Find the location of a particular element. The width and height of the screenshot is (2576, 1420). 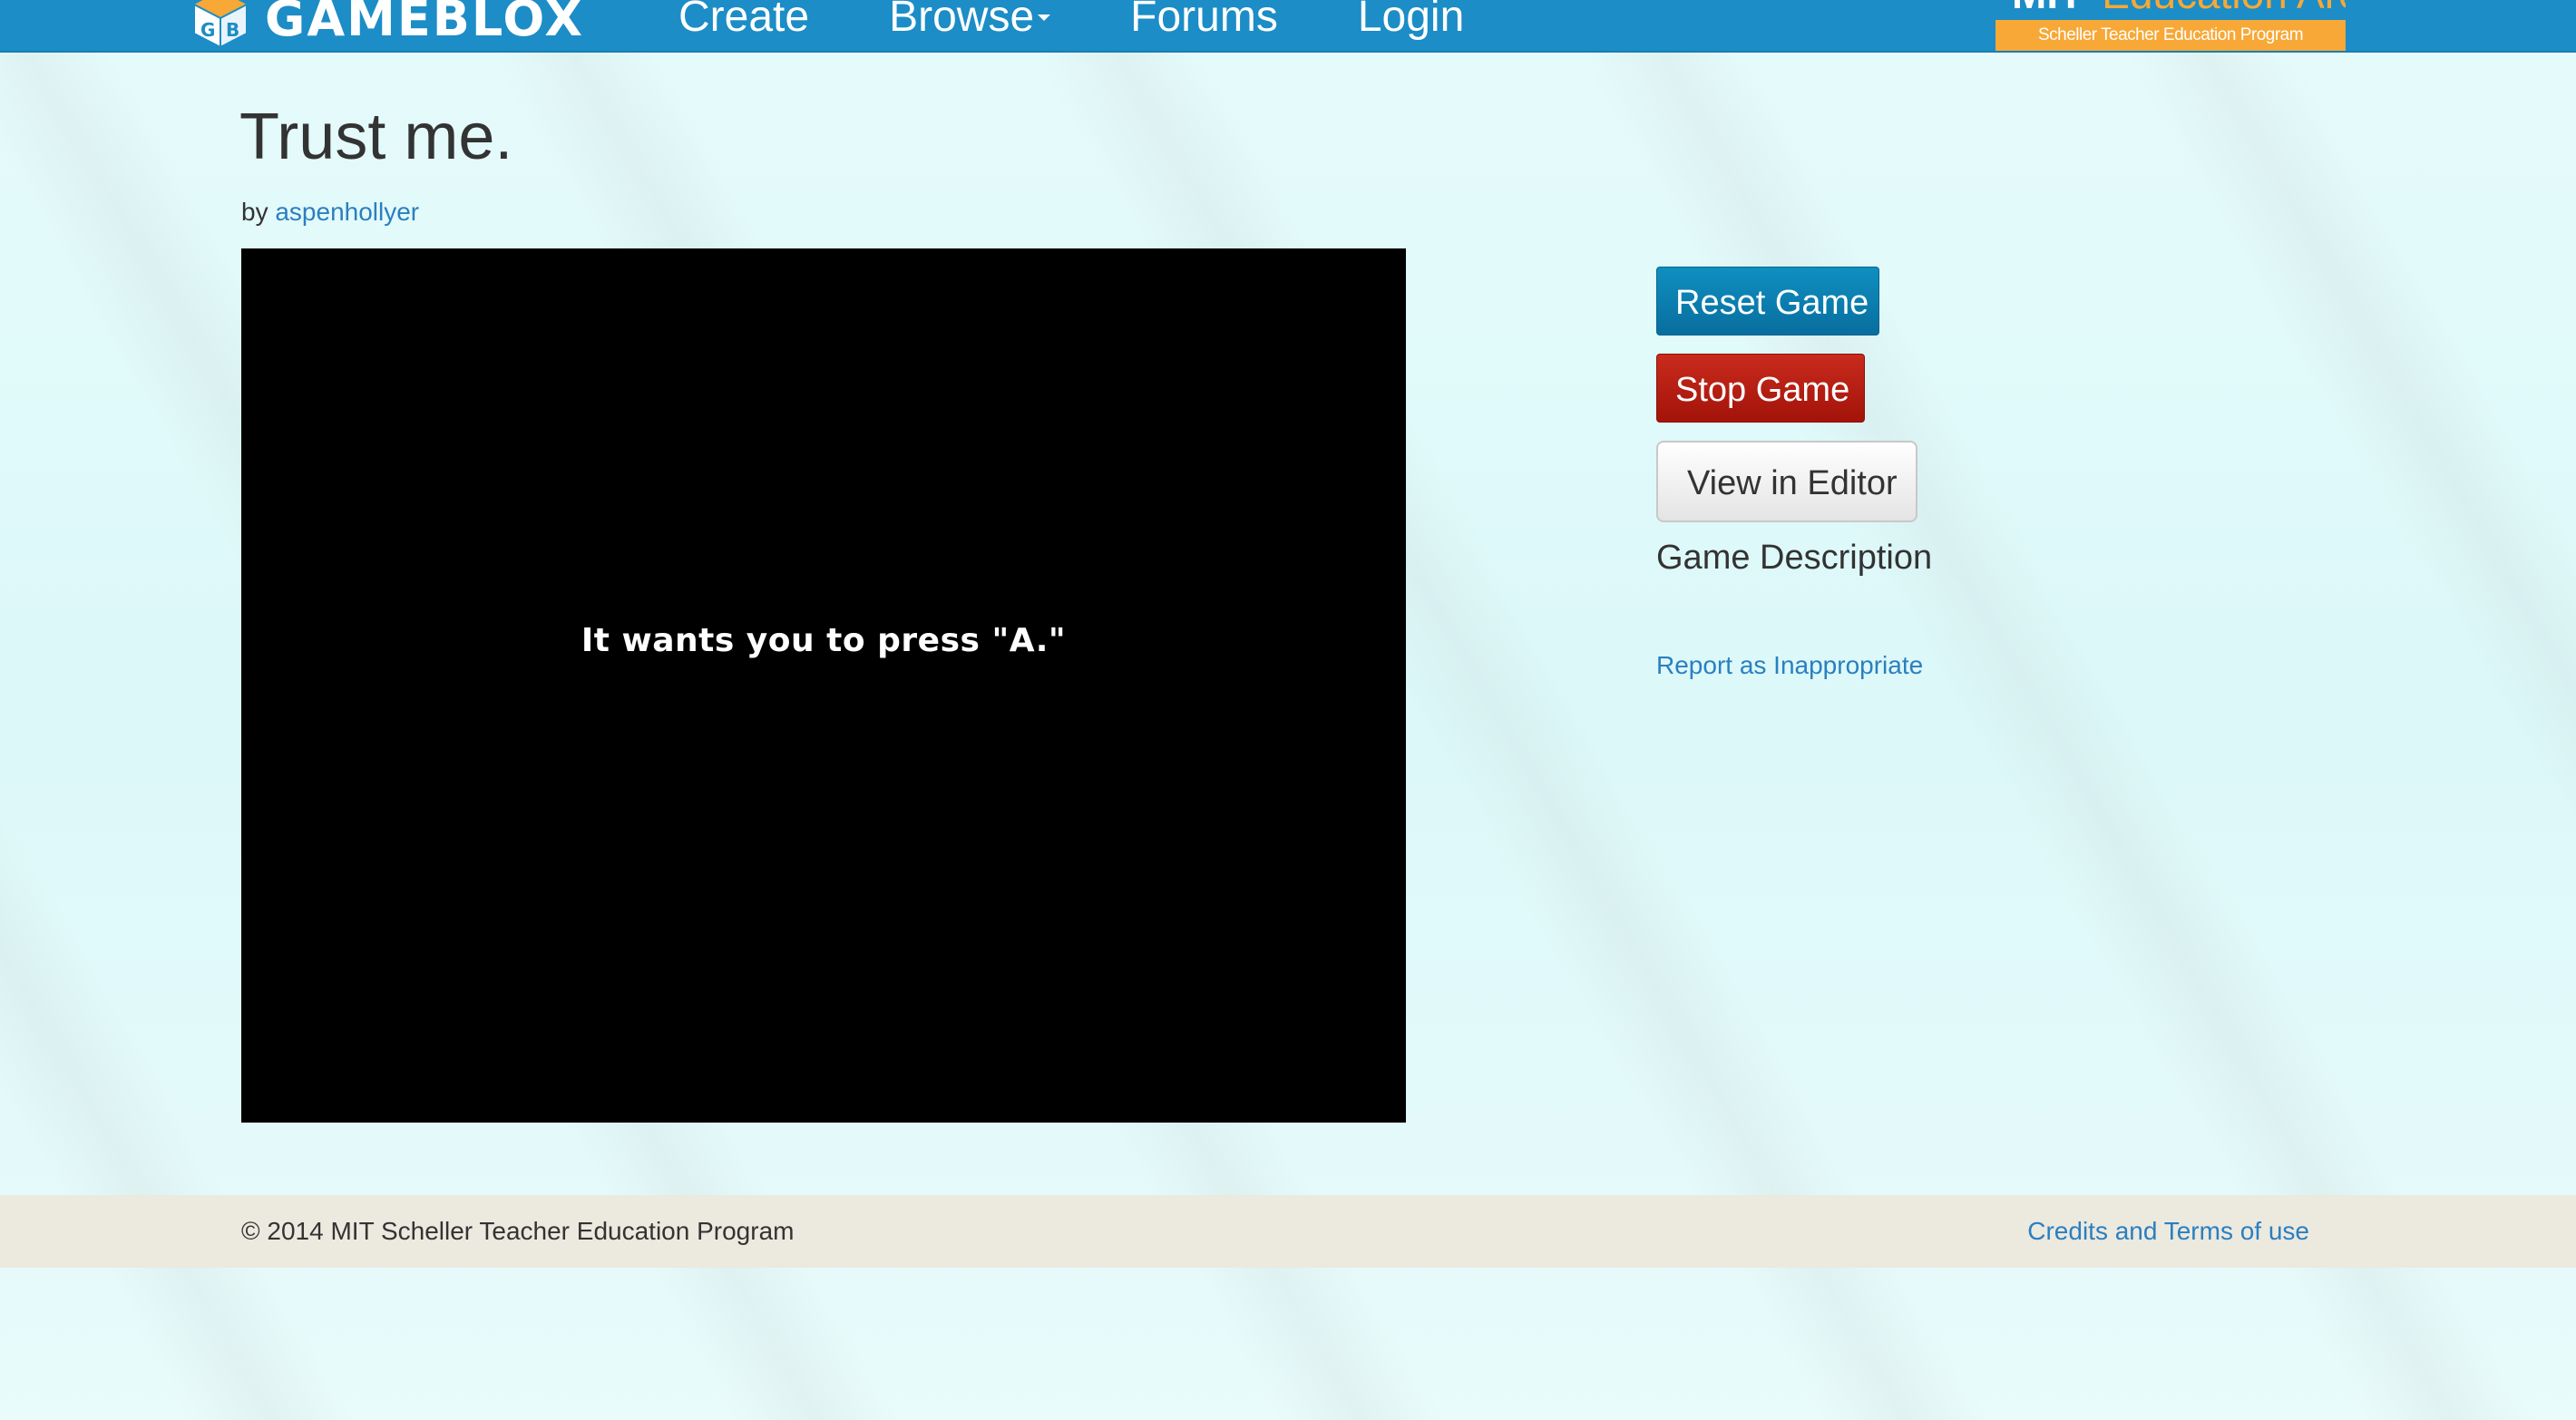

report-inappropriate-link: Report as Inappropriate is located at coordinates (1789, 665).